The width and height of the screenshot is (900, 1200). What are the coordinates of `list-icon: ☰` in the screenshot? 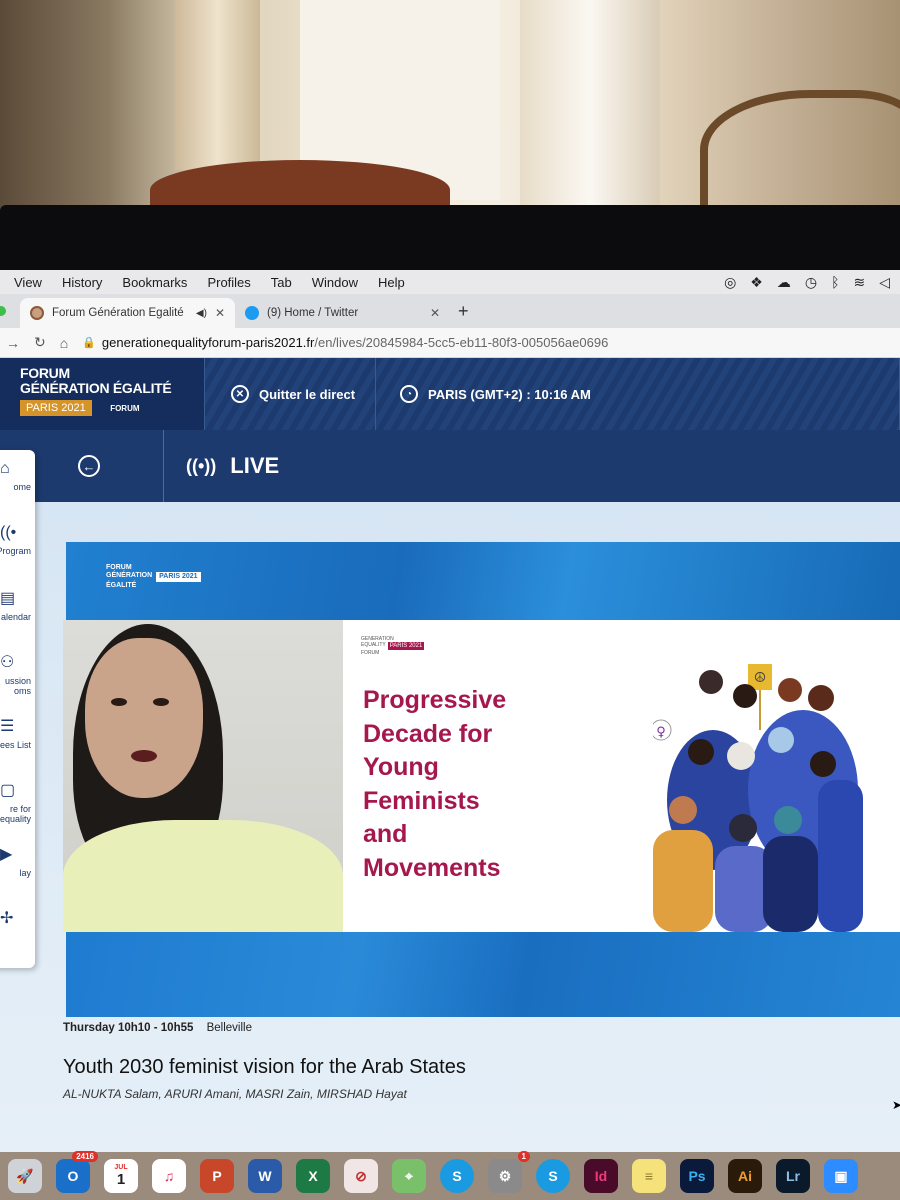 It's located at (7, 726).